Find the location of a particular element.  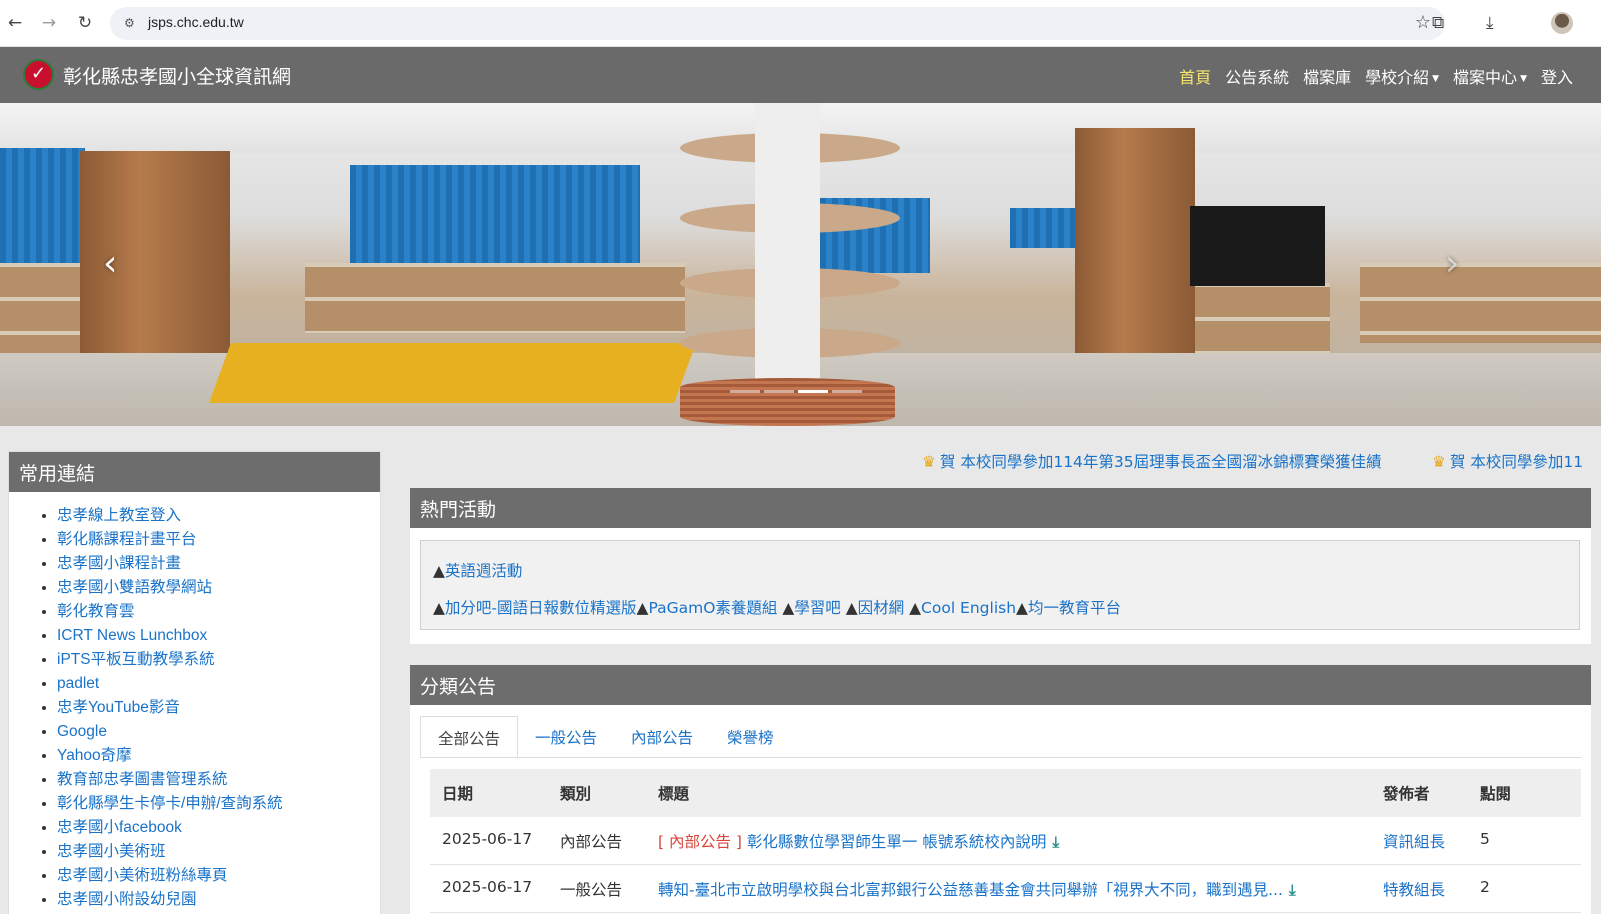

site-settings-icon: ⚙ is located at coordinates (131, 23).